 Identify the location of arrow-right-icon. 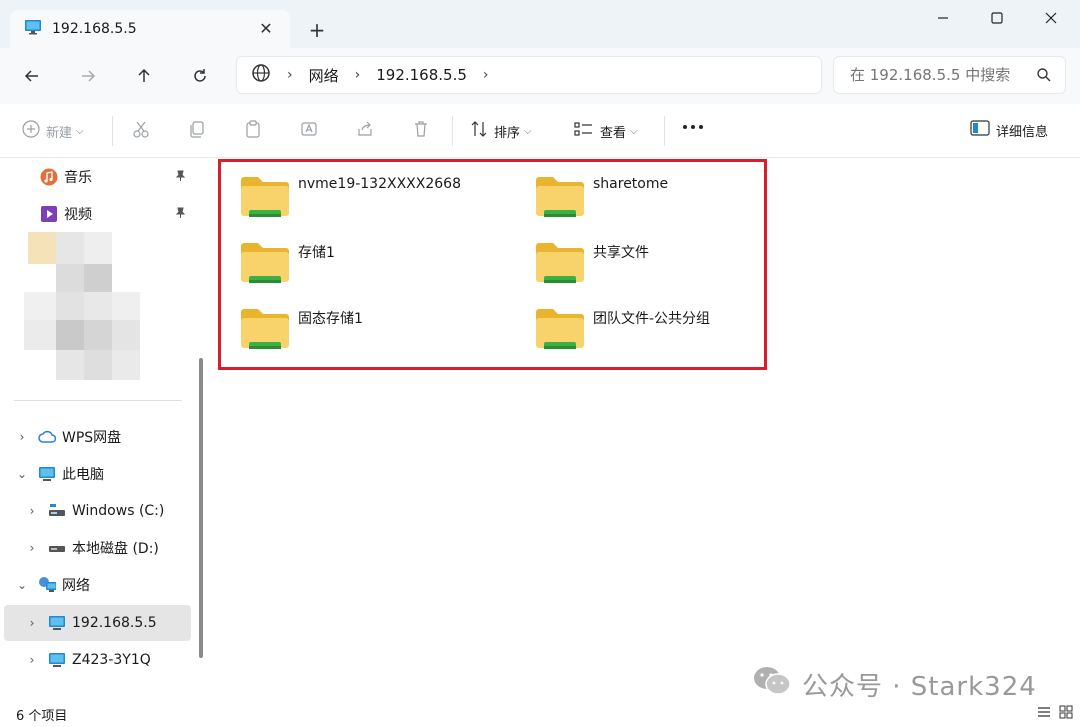
(89, 76).